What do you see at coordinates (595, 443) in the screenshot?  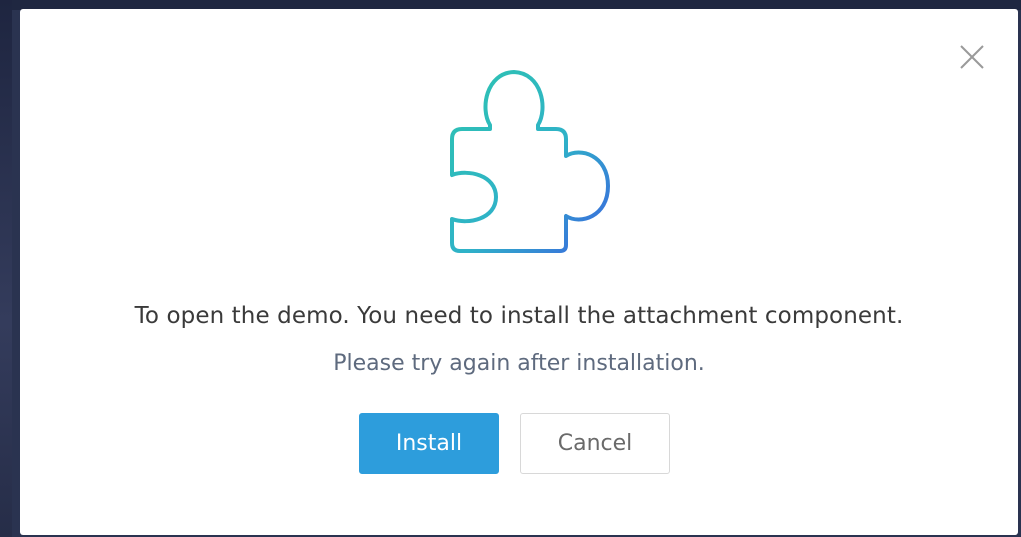 I see `cancel-button: Cancel` at bounding box center [595, 443].